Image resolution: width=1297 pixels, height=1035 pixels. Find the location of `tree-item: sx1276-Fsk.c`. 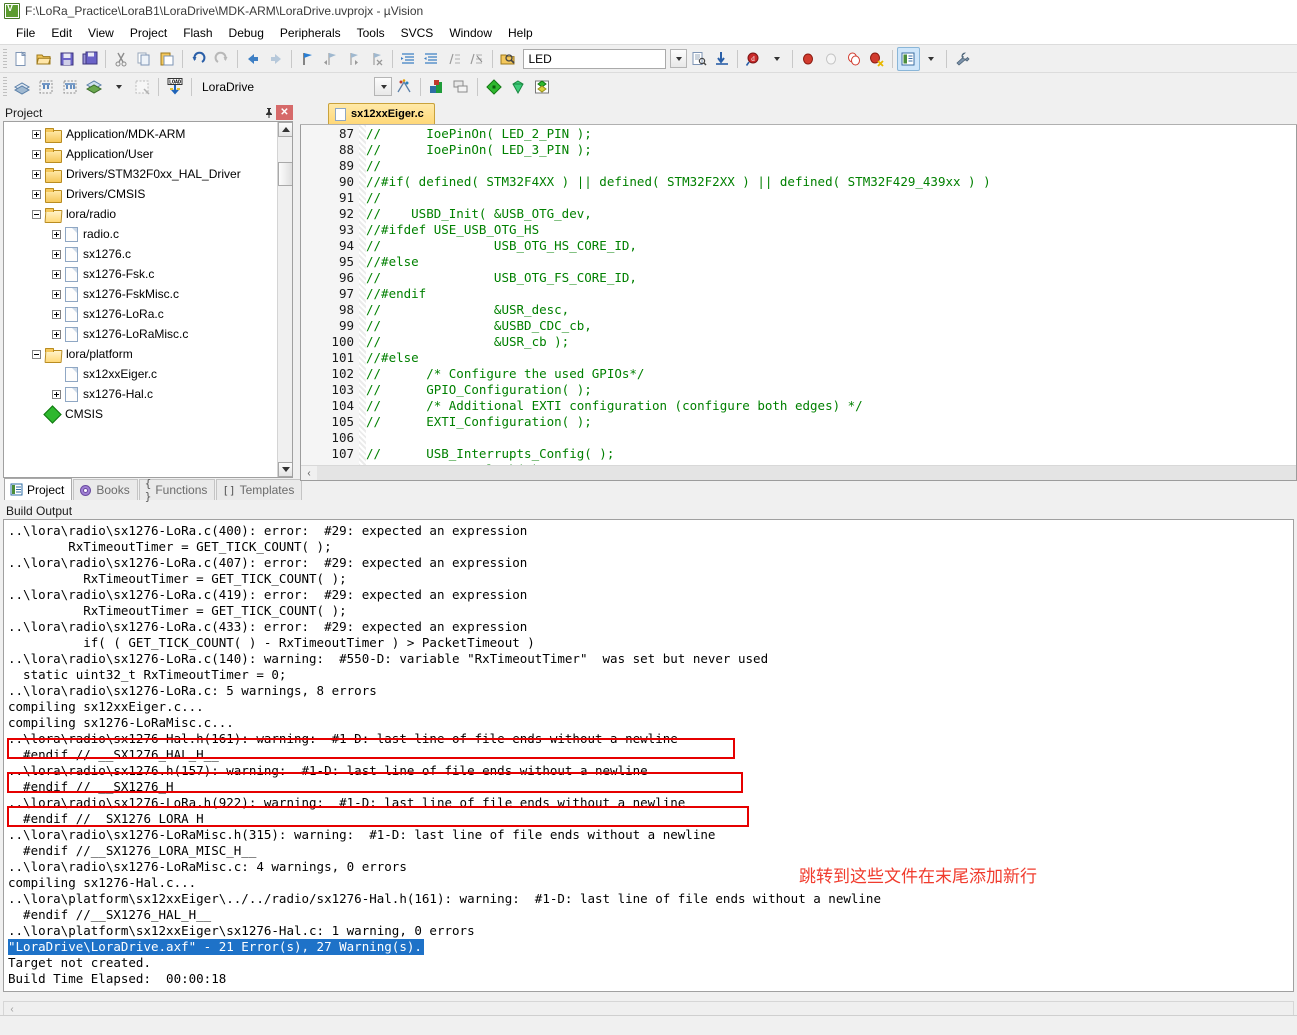

tree-item: sx1276-Fsk.c is located at coordinates (148, 274).